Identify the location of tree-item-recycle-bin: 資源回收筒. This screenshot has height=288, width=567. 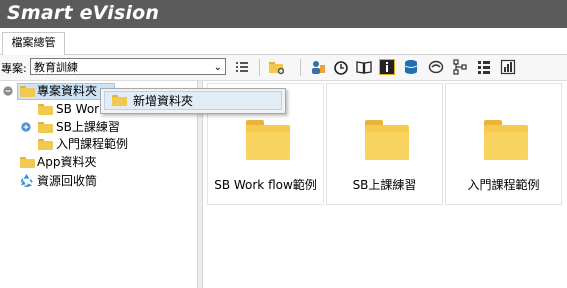
(67, 181).